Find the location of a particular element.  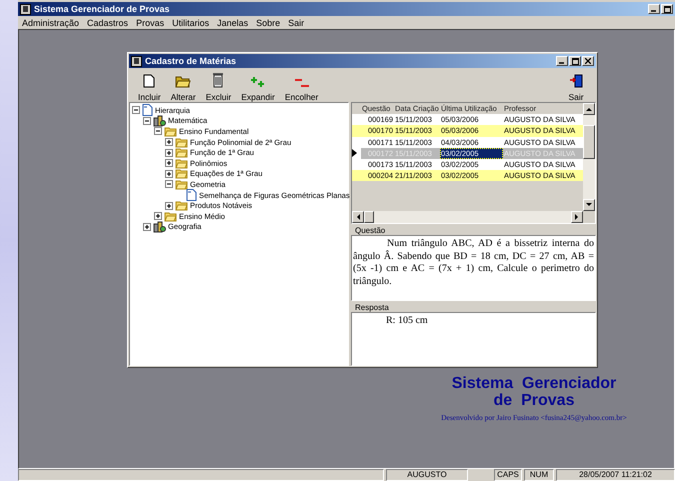

toolbar-button: Encolher is located at coordinates (302, 86).